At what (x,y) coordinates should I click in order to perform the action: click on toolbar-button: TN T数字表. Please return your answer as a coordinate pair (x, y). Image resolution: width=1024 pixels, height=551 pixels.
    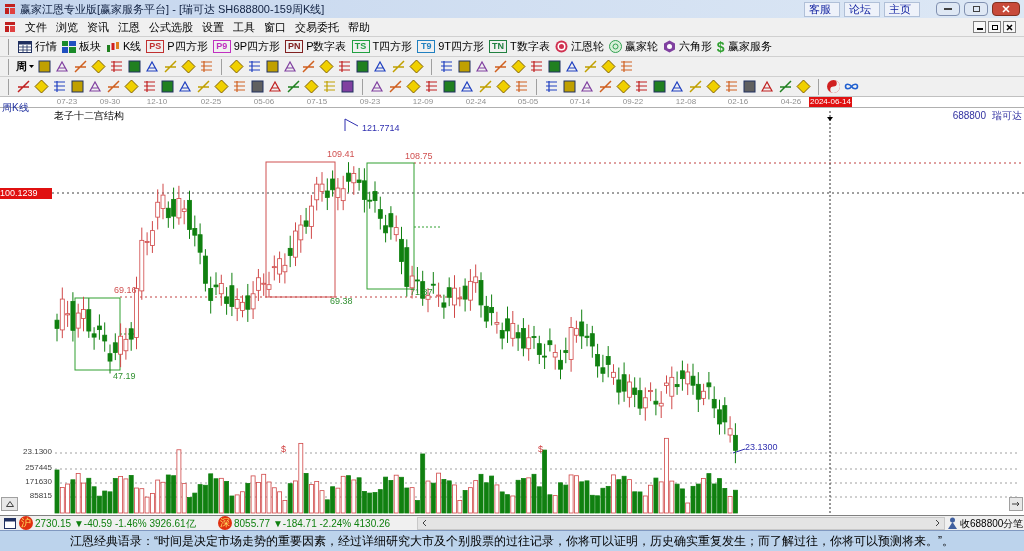
    Looking at the image, I should click on (519, 46).